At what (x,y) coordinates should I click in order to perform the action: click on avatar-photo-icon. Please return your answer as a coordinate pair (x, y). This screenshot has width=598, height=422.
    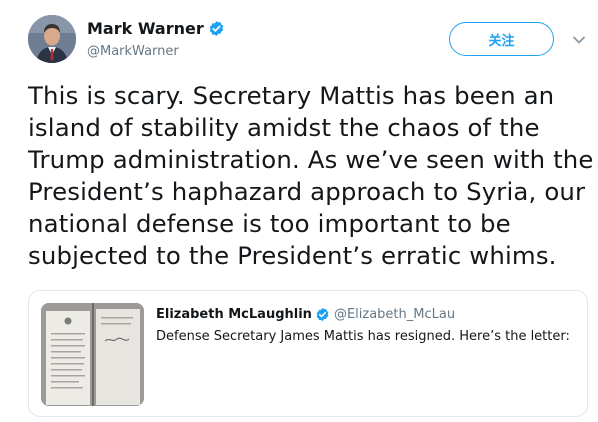
    Looking at the image, I should click on (52, 39).